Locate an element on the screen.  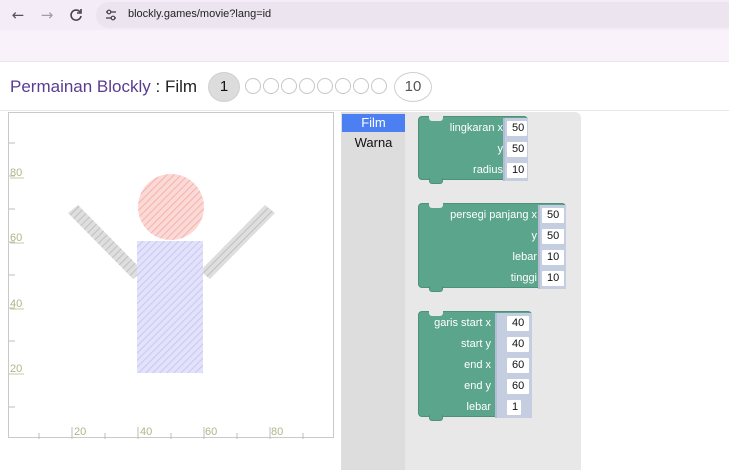
head-circle is located at coordinates (171, 207).